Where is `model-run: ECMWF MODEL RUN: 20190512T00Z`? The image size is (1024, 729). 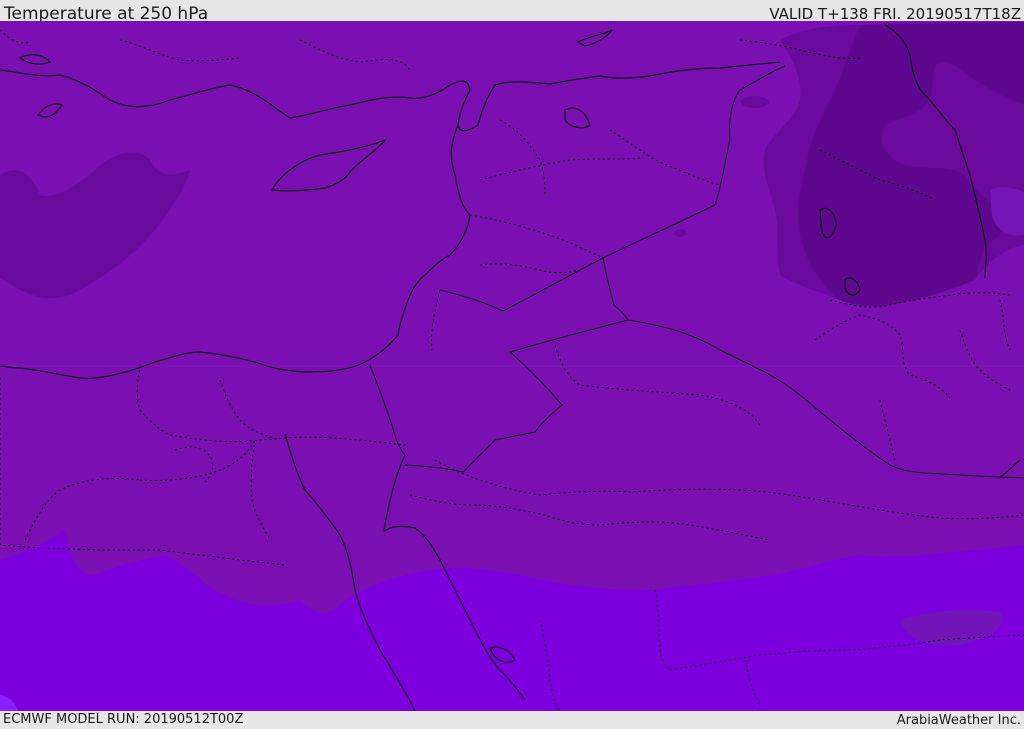 model-run: ECMWF MODEL RUN: 20190512T00Z is located at coordinates (123, 719).